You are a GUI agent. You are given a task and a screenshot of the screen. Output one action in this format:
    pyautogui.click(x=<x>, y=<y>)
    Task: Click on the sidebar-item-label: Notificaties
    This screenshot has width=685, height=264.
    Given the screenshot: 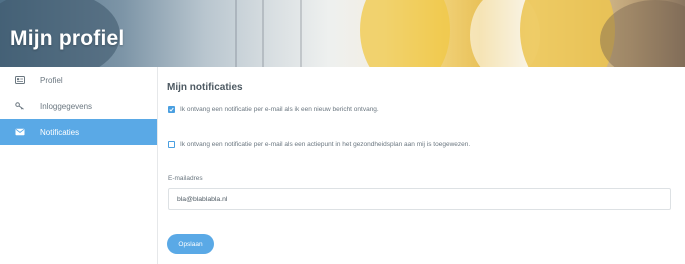 What is the action you would take?
    pyautogui.click(x=60, y=132)
    